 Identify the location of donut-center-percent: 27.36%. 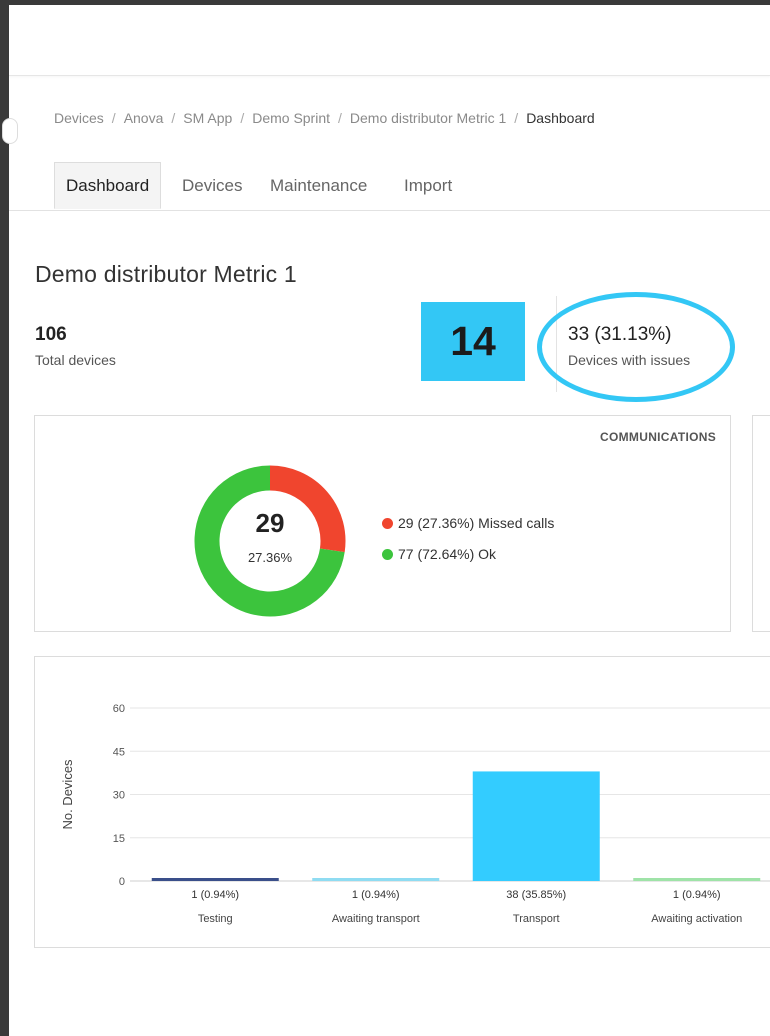
(270, 557).